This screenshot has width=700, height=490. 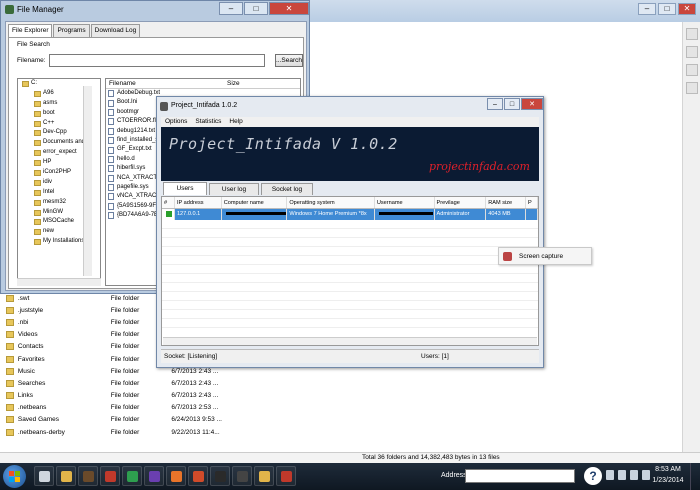 I want to click on paint-app-icon, so click(x=110, y=476).